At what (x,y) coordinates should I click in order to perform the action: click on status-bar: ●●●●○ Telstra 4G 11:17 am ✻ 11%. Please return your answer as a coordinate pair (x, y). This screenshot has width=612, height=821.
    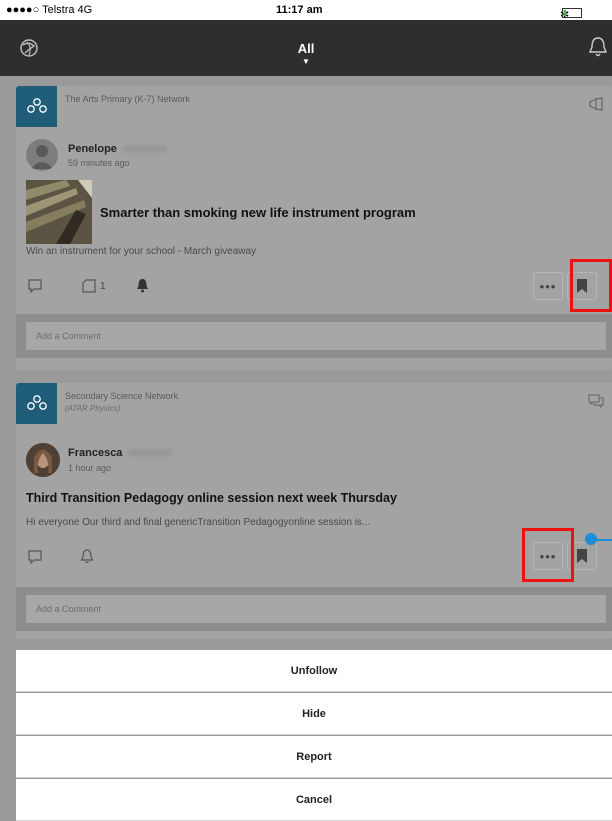
    Looking at the image, I should click on (306, 16).